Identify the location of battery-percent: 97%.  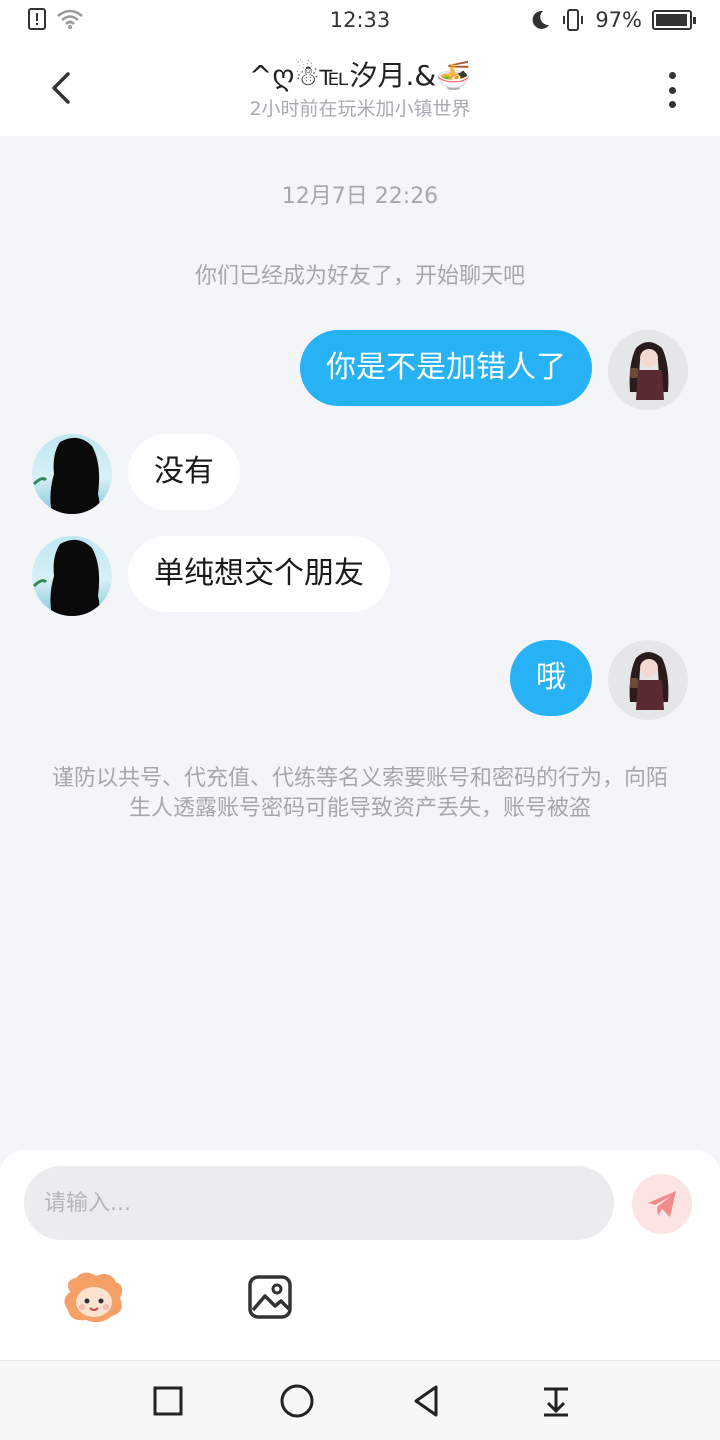
(618, 20).